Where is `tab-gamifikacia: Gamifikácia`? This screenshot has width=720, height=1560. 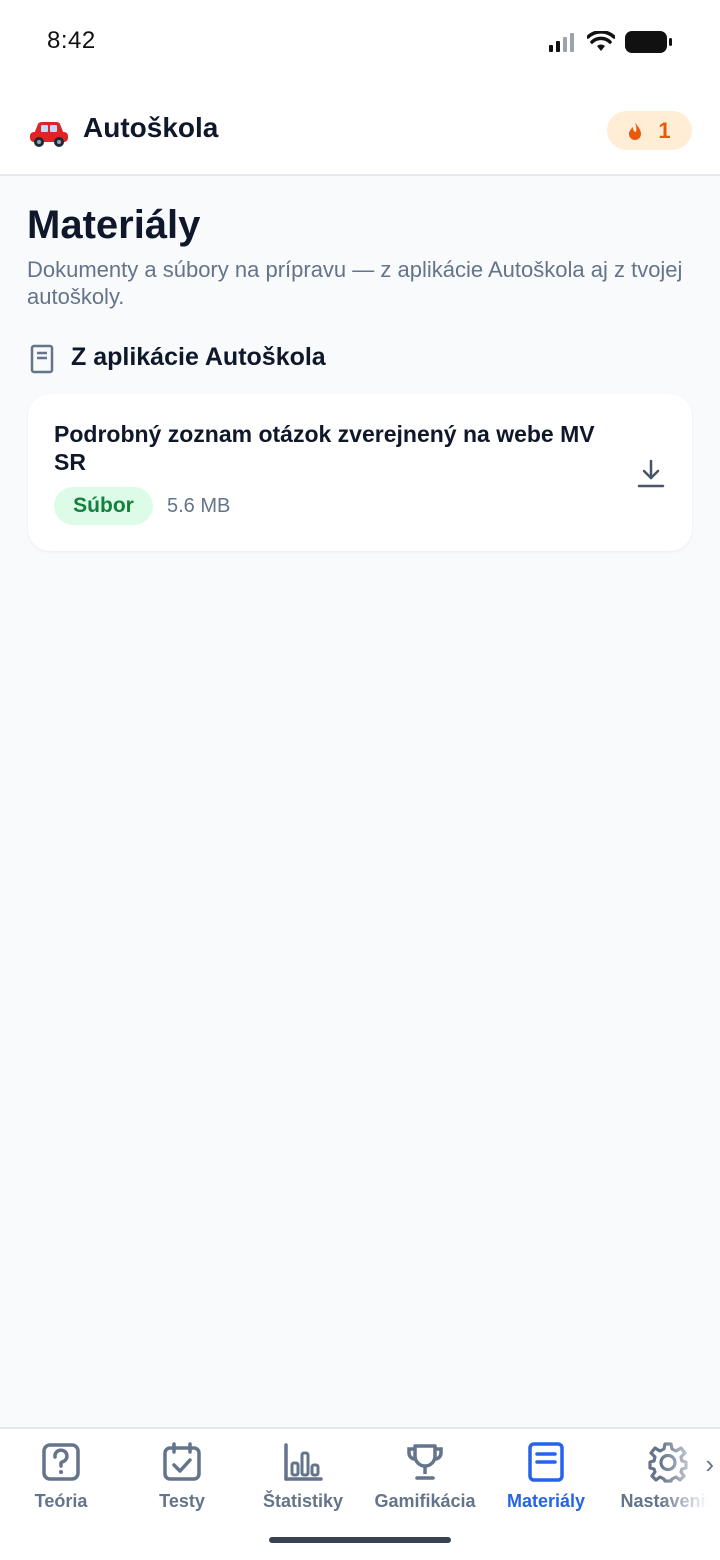
tab-gamifikacia: Gamifikácia is located at coordinates (425, 1481).